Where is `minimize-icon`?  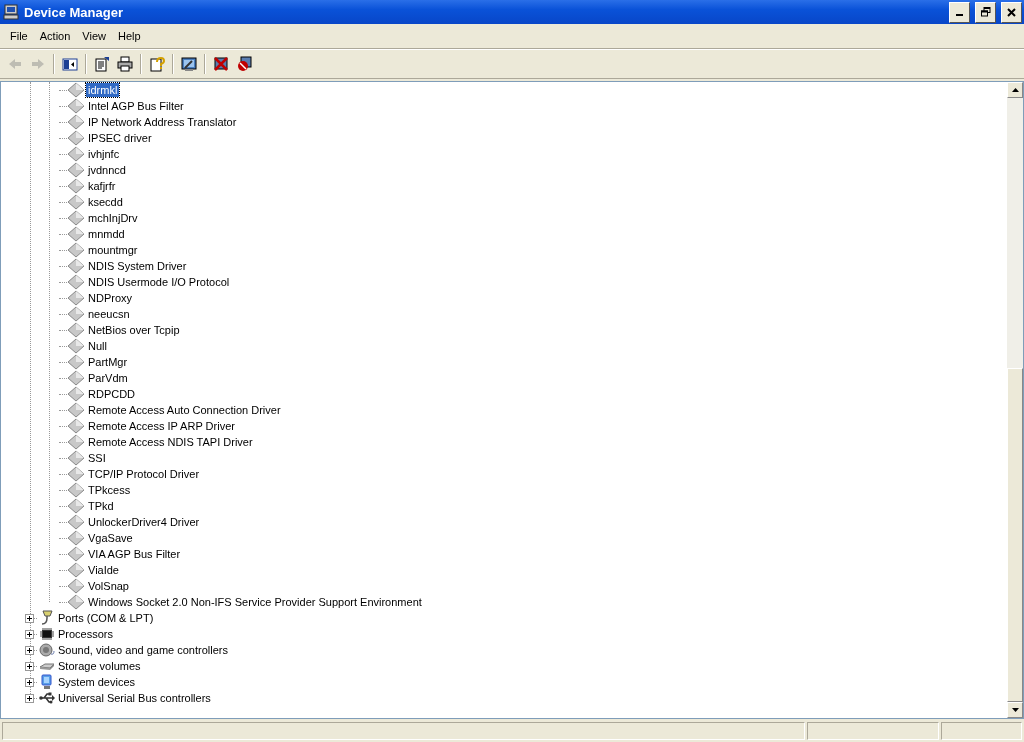
minimize-icon is located at coordinates (959, 15).